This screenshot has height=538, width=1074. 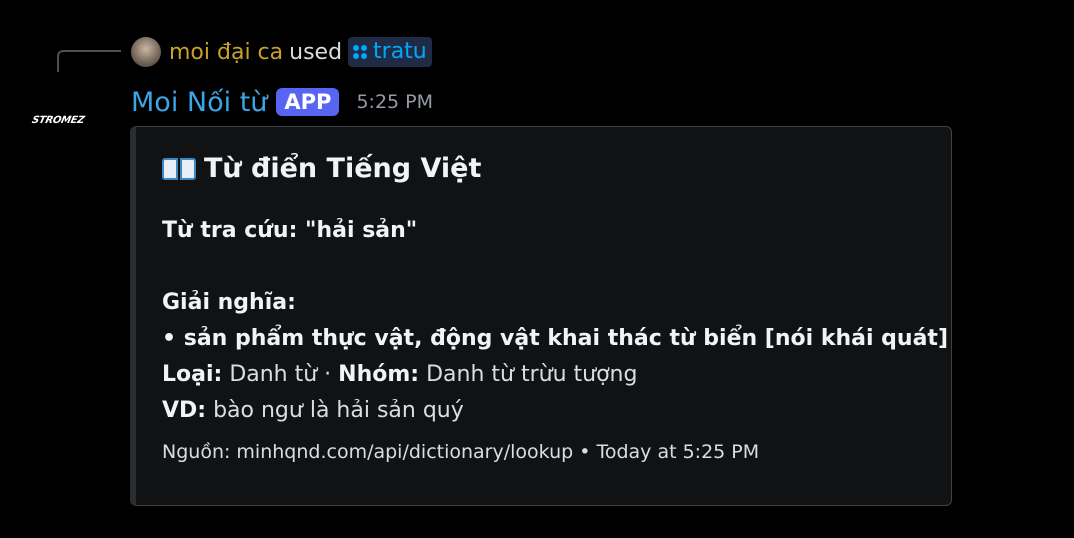 I want to click on slash-command-pill: tratu, so click(x=390, y=52).